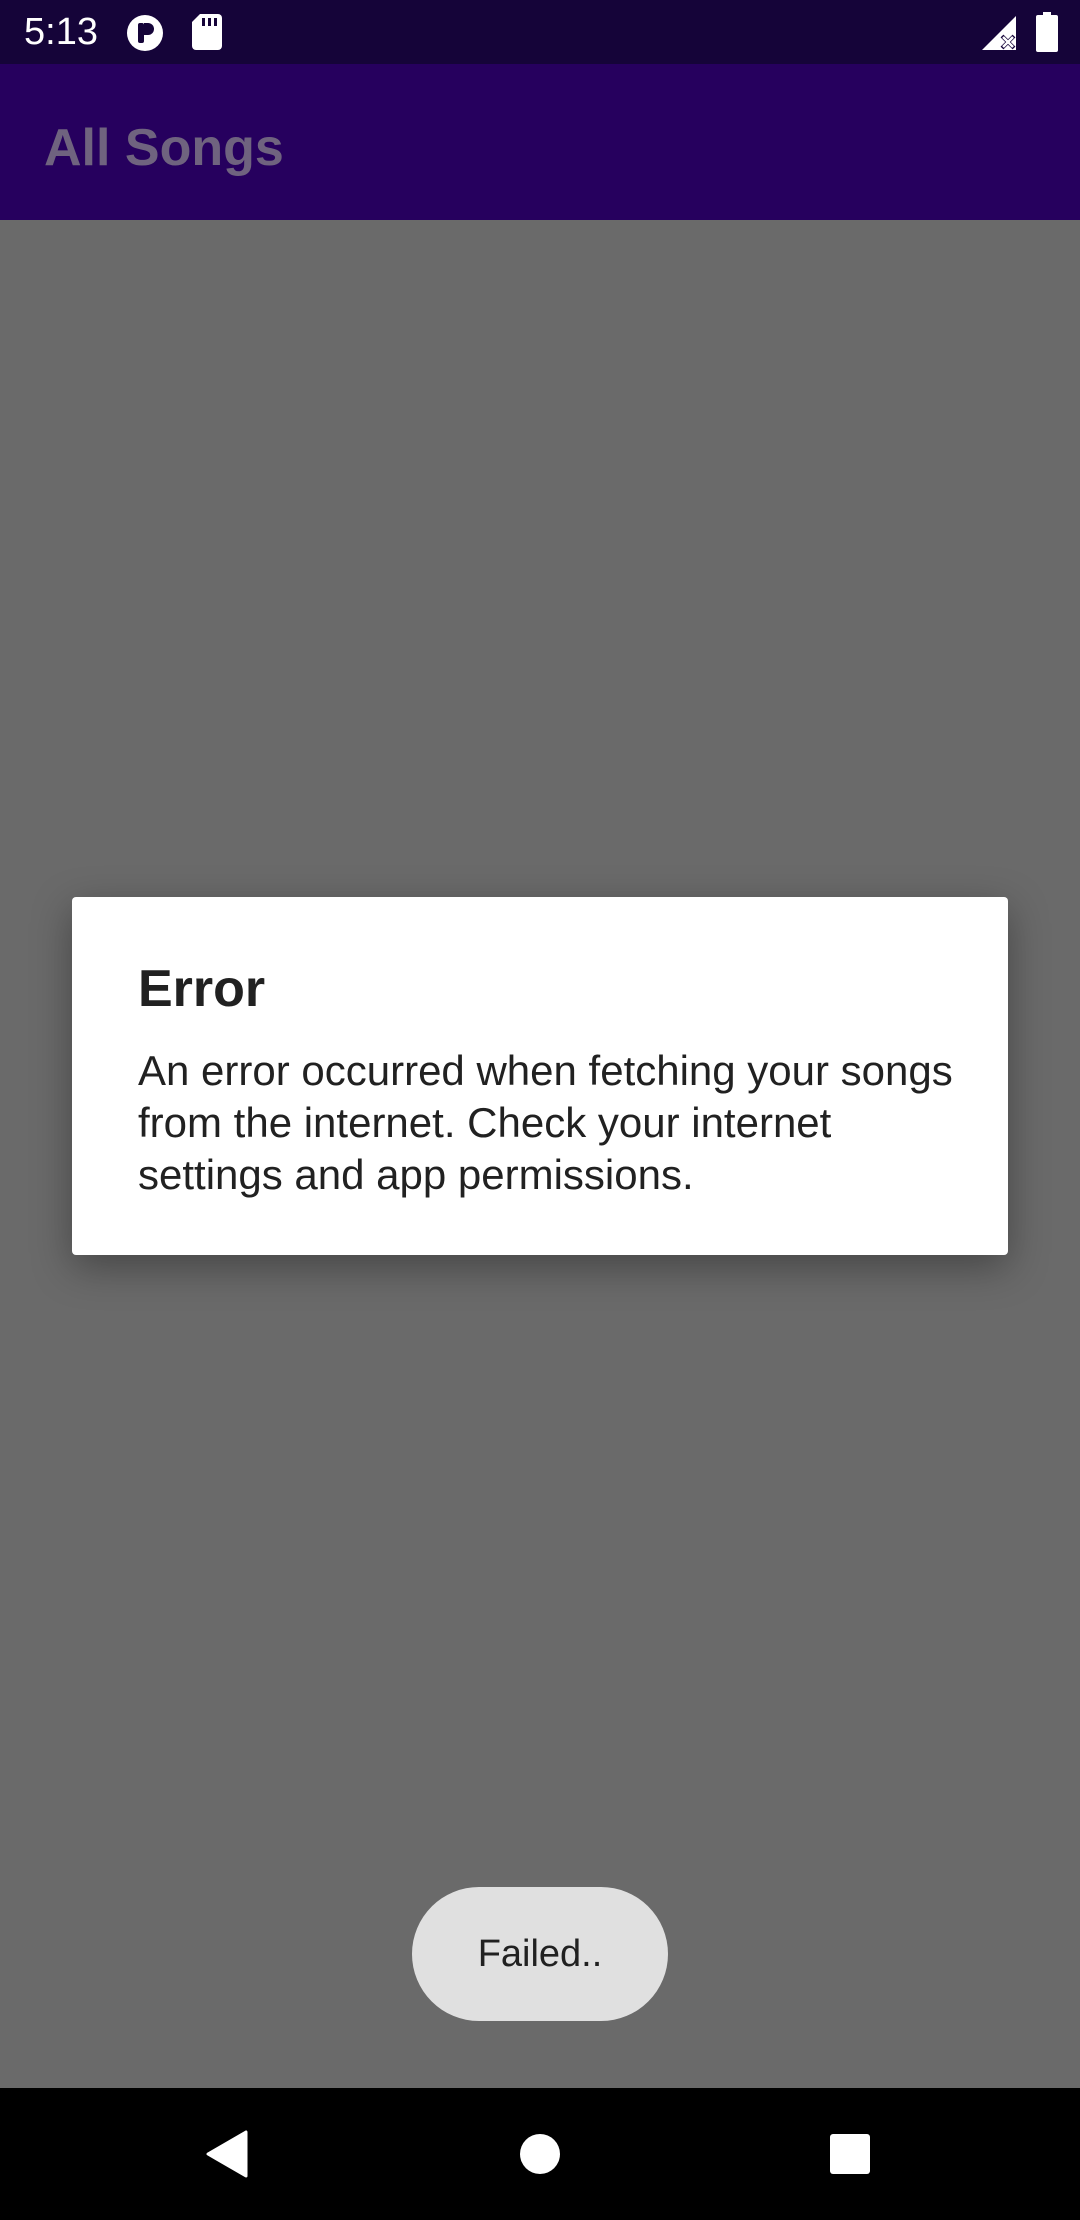 The width and height of the screenshot is (1080, 2220). I want to click on status-time: 5:13, so click(61, 32).